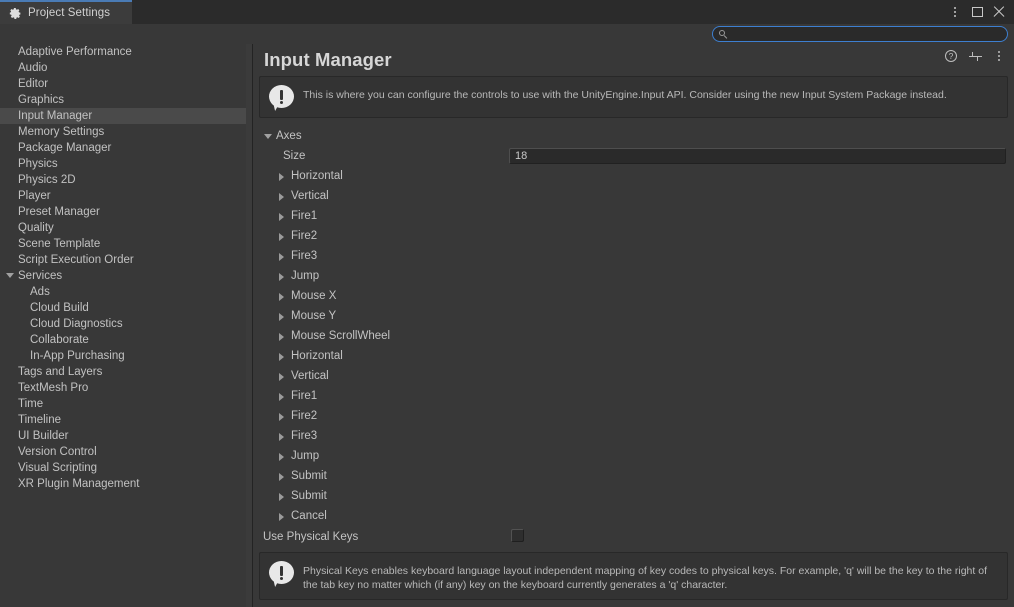  What do you see at coordinates (123, 388) in the screenshot?
I see `sidebar-item-textmesh-pro: TextMesh Pro` at bounding box center [123, 388].